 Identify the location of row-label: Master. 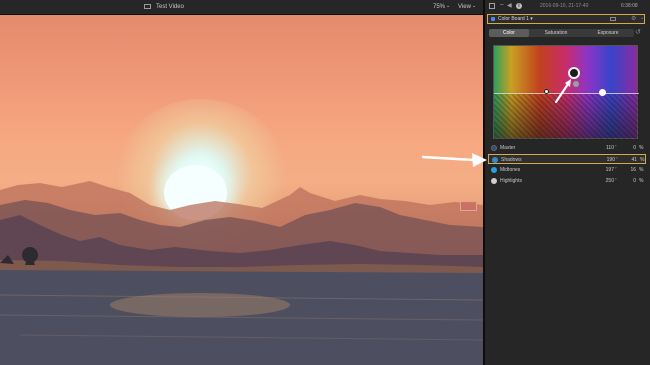
(508, 148).